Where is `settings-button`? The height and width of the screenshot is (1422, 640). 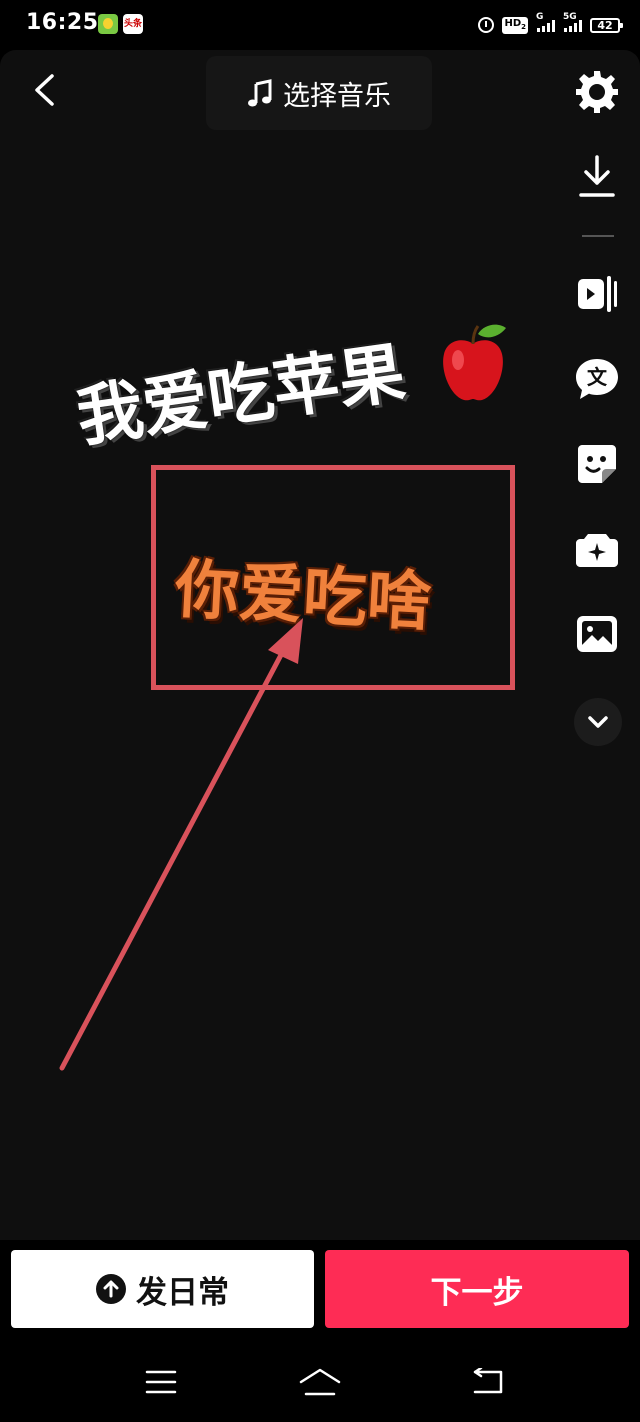 settings-button is located at coordinates (597, 92).